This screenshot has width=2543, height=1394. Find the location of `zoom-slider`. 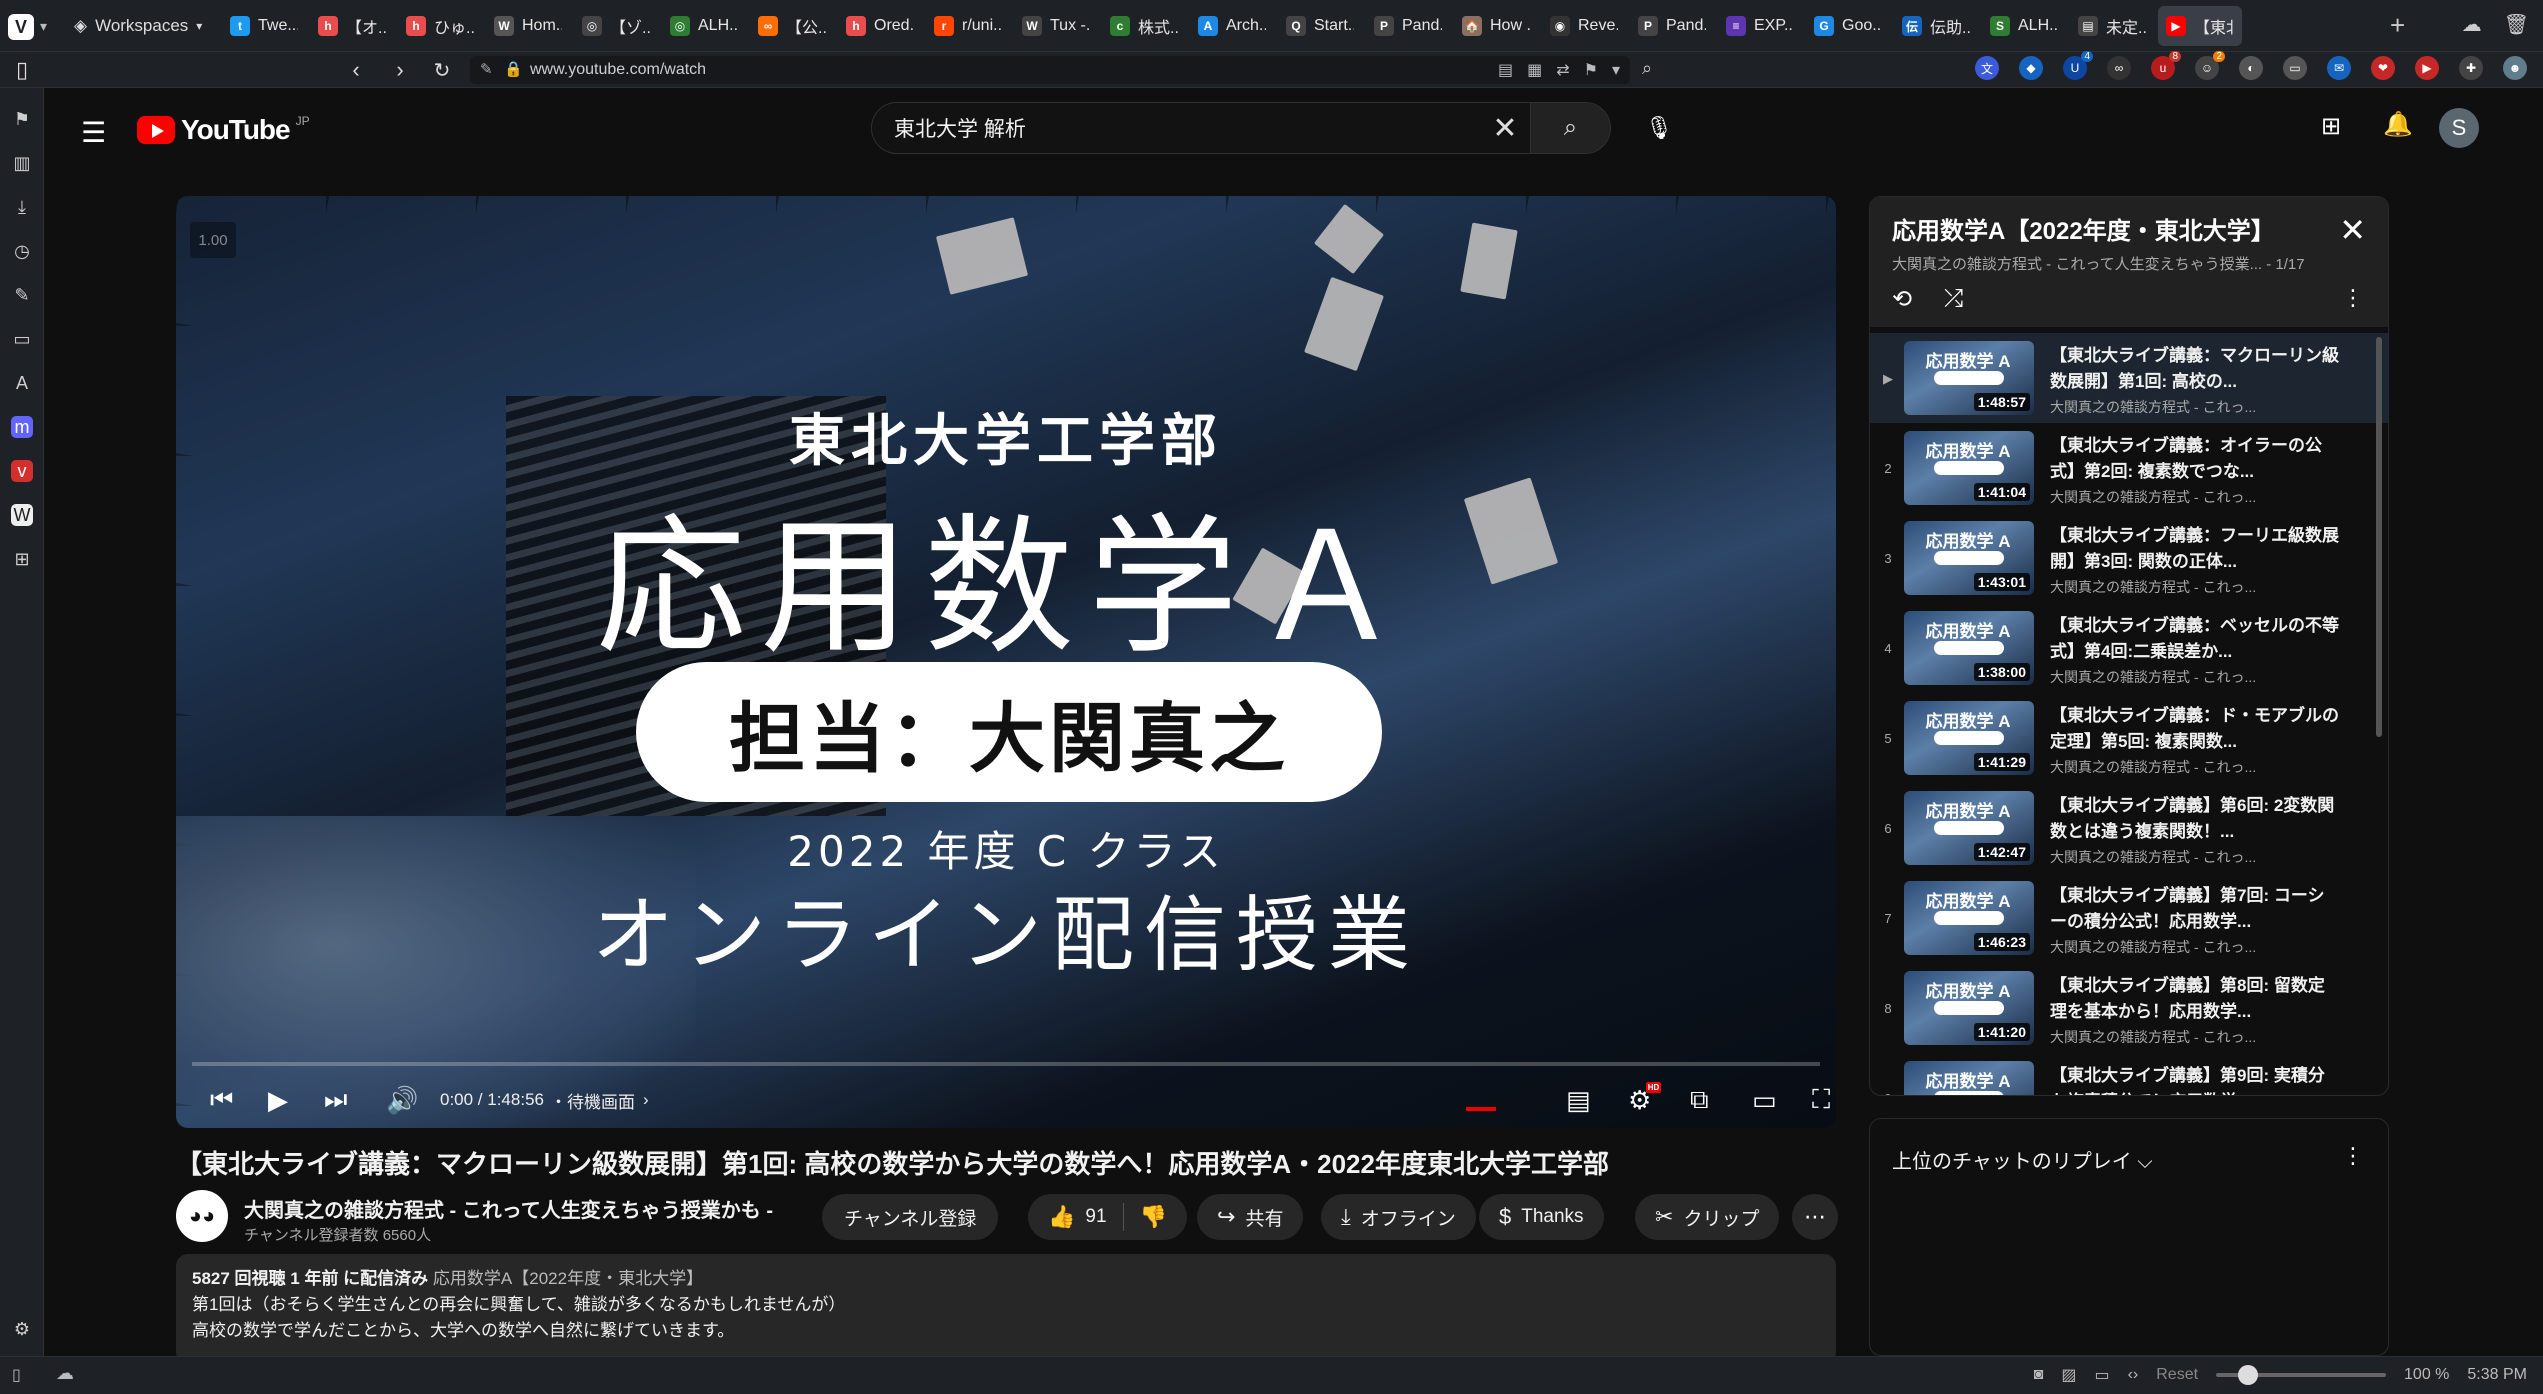

zoom-slider is located at coordinates (2301, 1375).